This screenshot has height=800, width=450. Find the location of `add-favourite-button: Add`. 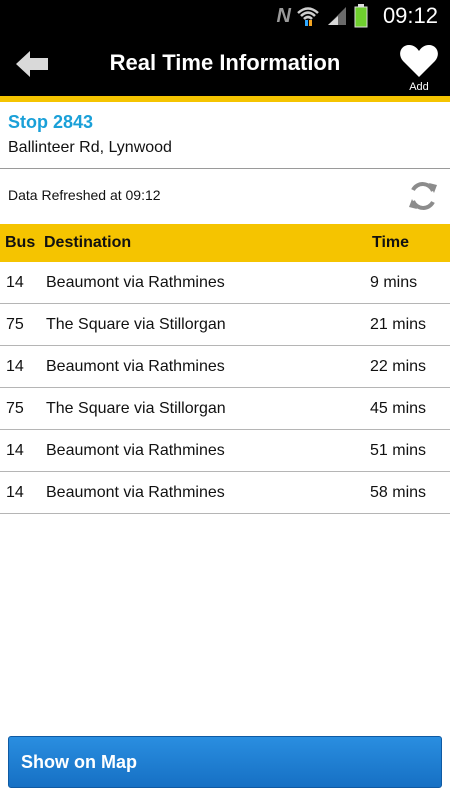

add-favourite-button: Add is located at coordinates (419, 69).